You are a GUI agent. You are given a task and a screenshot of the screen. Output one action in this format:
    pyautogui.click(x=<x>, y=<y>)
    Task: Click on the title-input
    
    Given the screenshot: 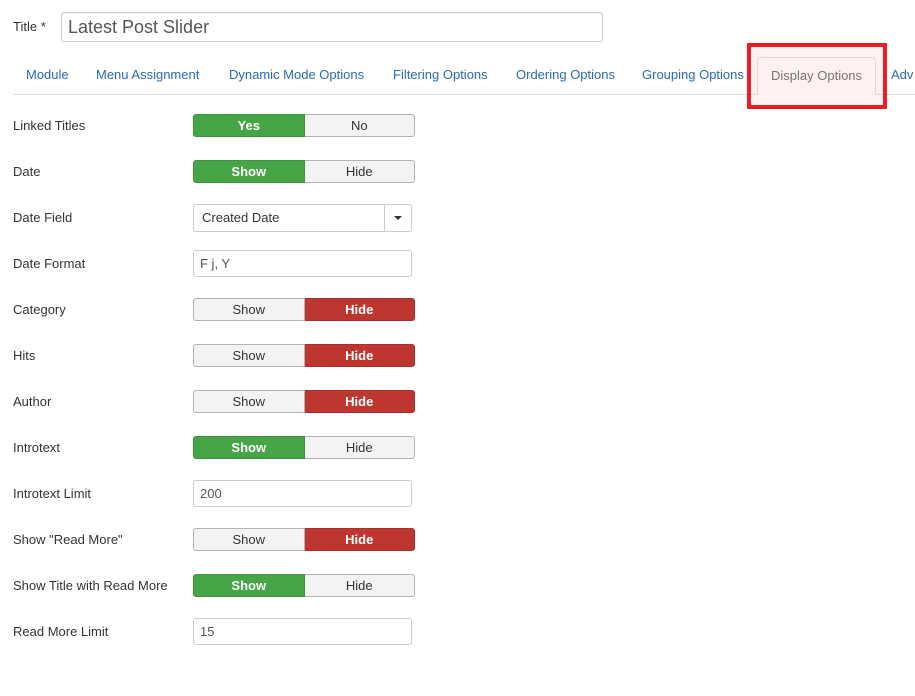 What is the action you would take?
    pyautogui.click(x=332, y=27)
    